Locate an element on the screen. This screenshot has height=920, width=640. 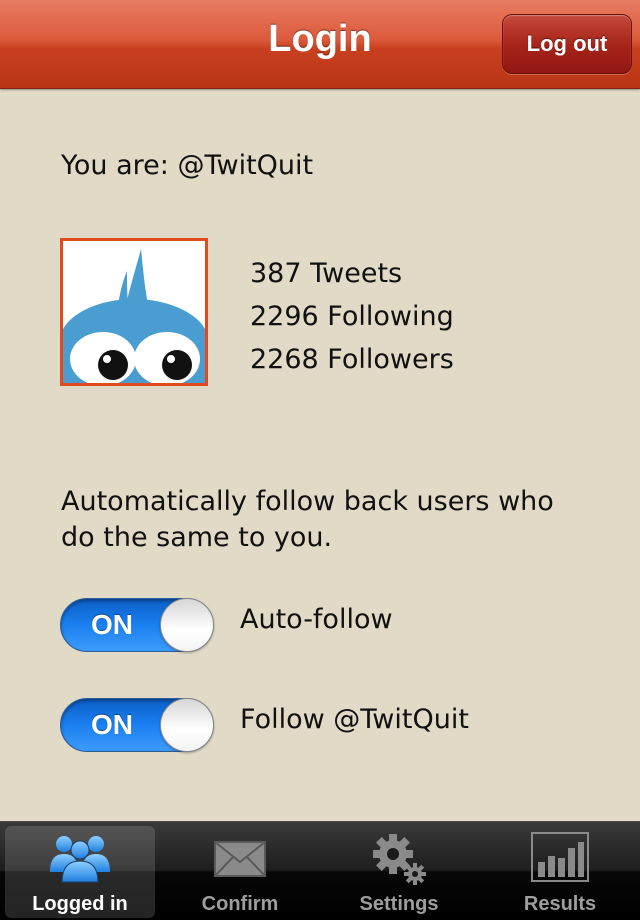
tab-label: Results is located at coordinates (560, 904).